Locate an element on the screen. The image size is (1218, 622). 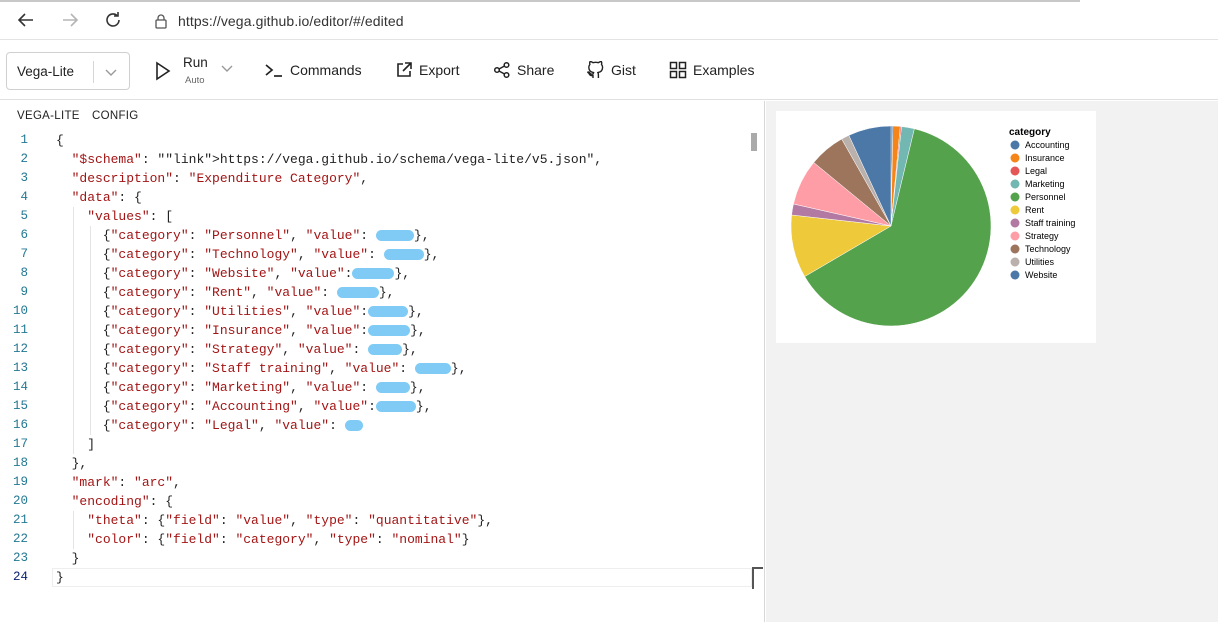
gist-button: Gist is located at coordinates (611, 70).